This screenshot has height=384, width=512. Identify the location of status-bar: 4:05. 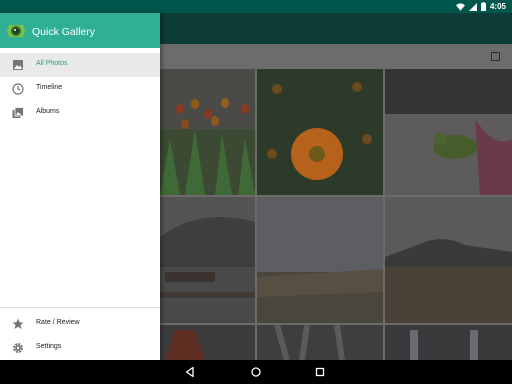
(256, 6).